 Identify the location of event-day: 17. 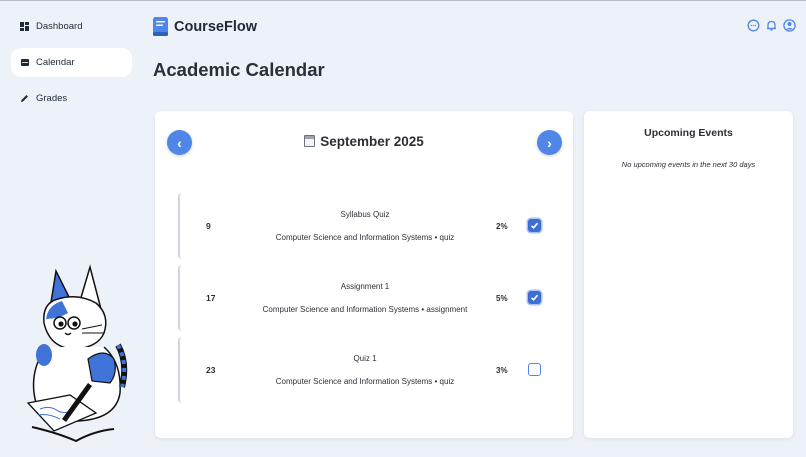
(211, 298).